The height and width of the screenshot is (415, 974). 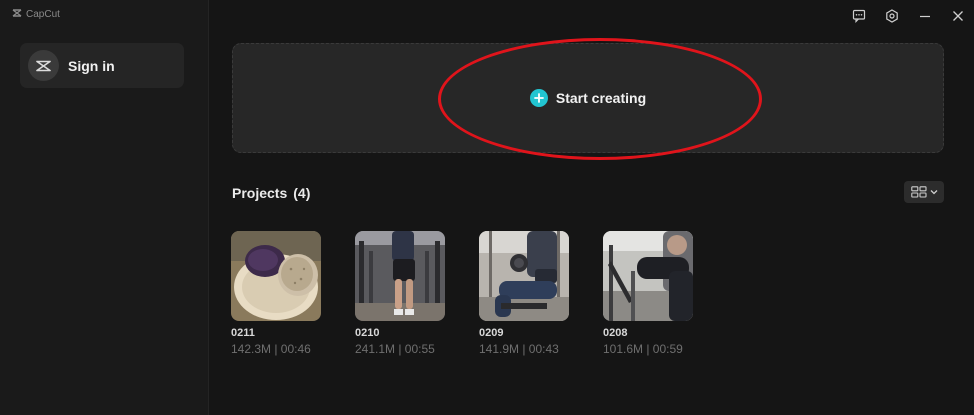 I want to click on sign-in-button: Sign in, so click(x=102, y=65).